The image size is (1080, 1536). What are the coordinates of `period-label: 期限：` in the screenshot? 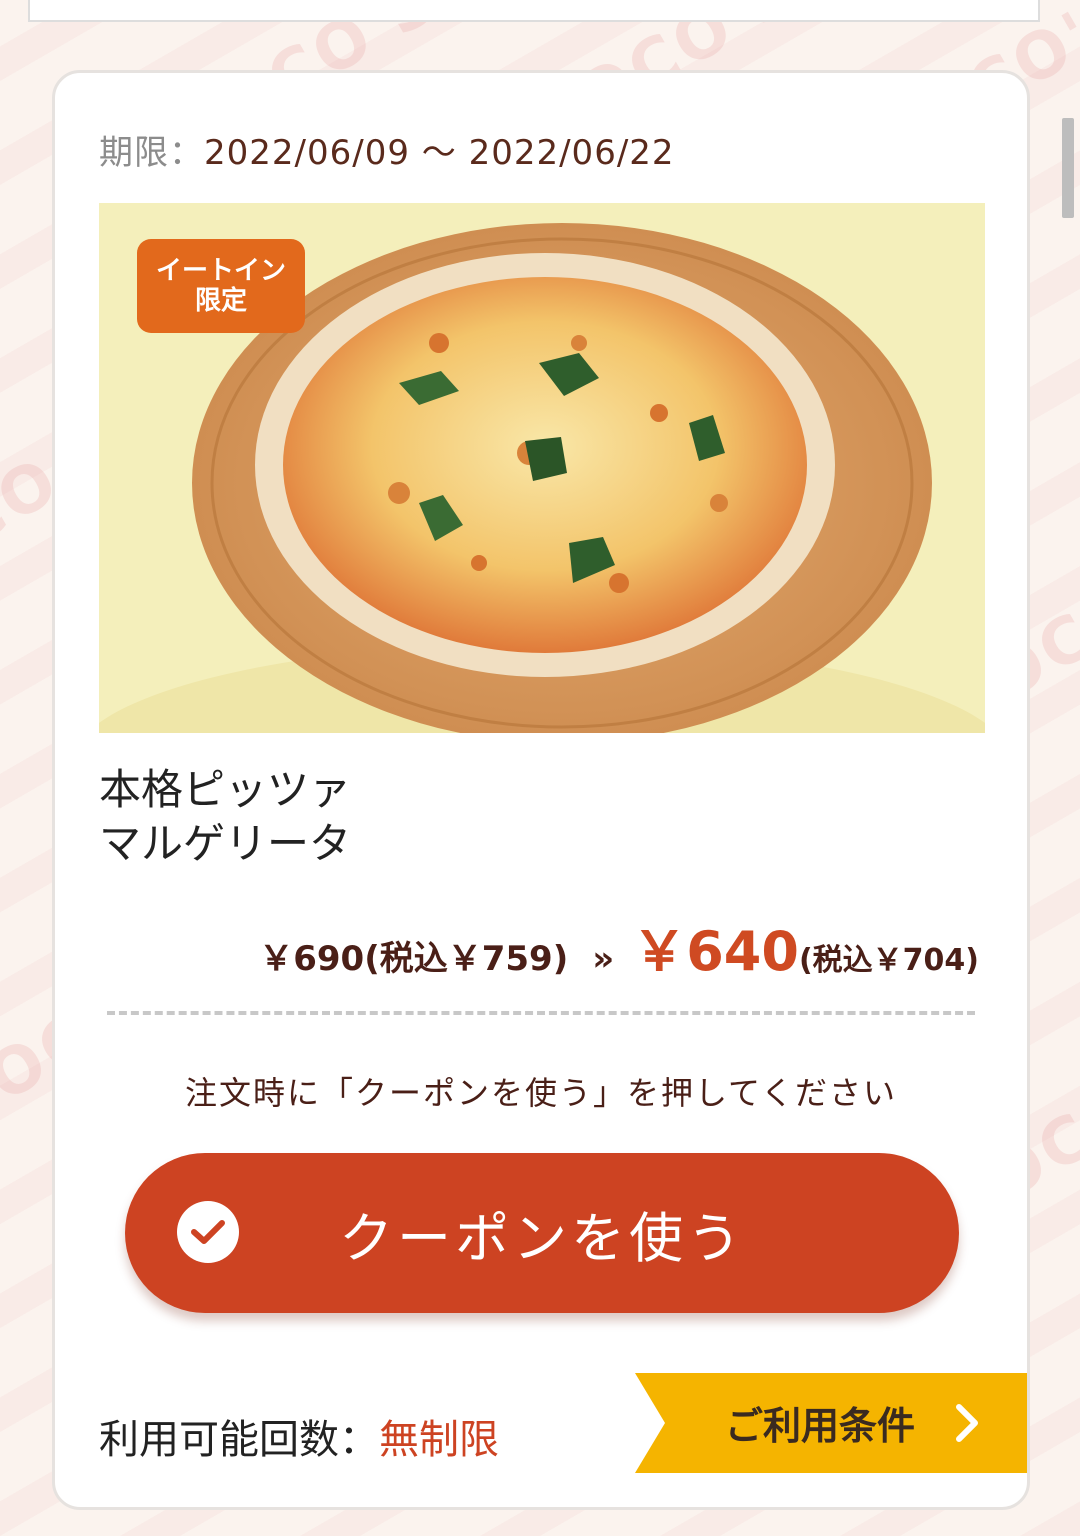 It's located at (151, 153).